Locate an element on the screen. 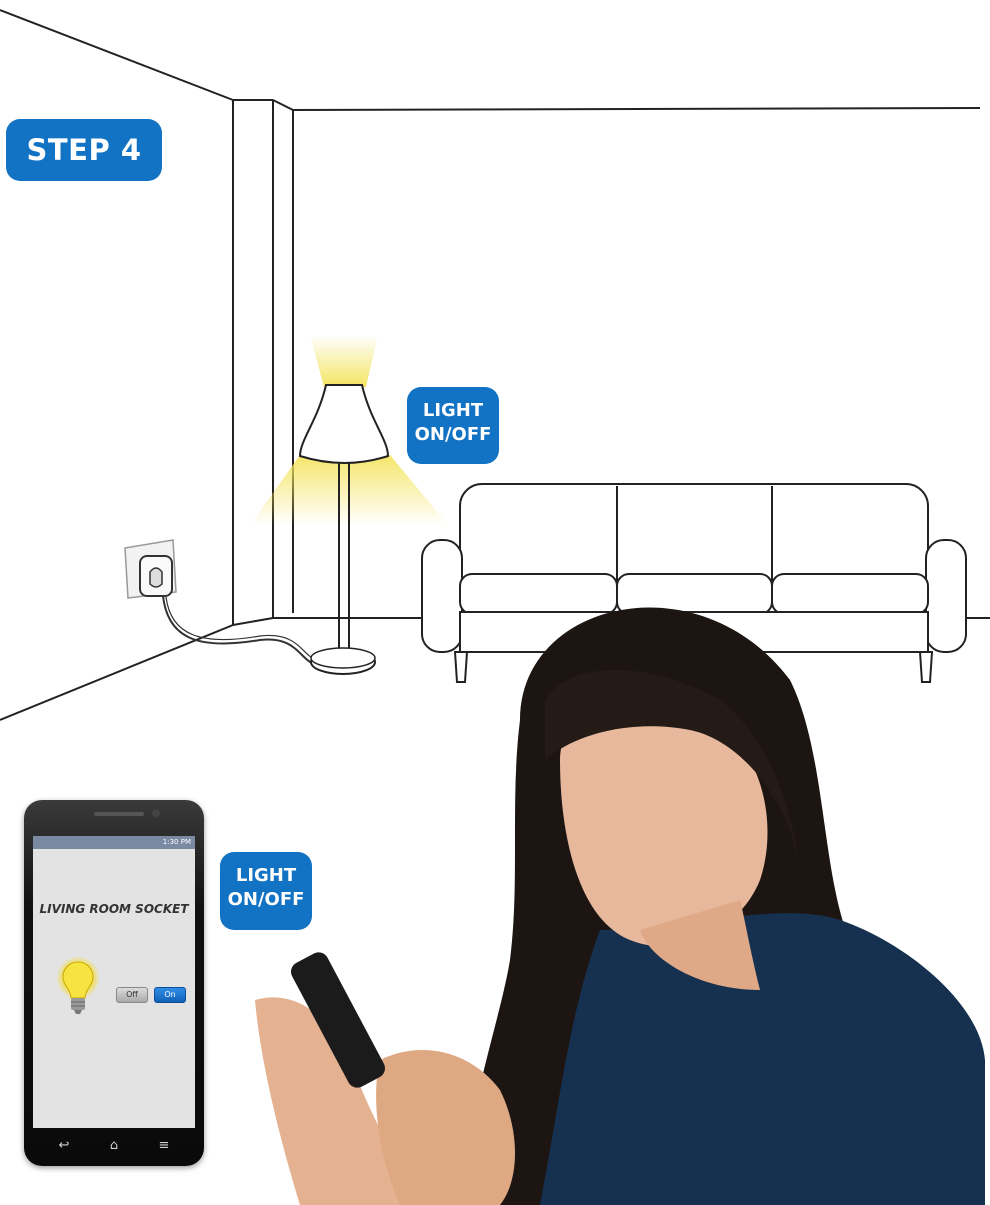 The width and height of the screenshot is (990, 1205). phone-screen: 1:30 PM LIVING ROOM SOCKET Off On is located at coordinates (114, 982).